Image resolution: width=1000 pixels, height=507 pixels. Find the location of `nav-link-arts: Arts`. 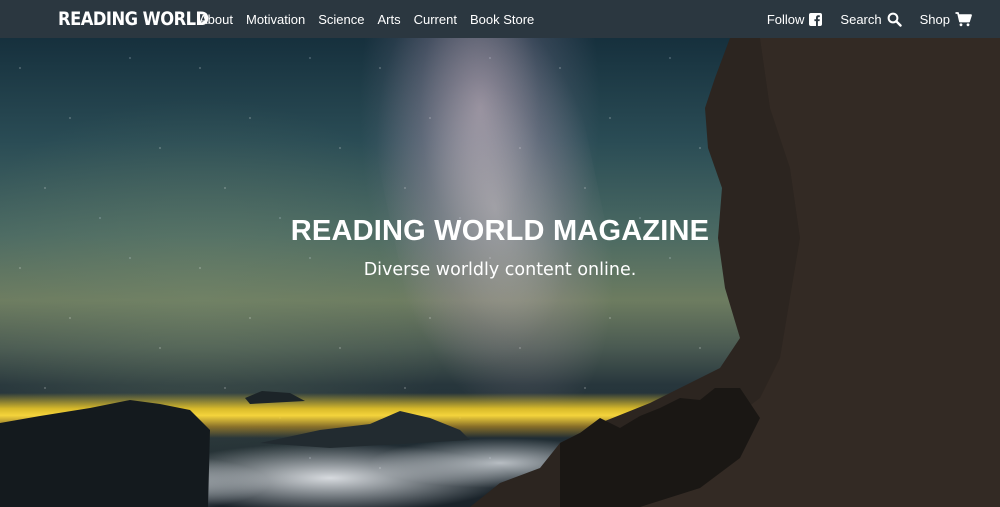

nav-link-arts: Arts is located at coordinates (388, 19).